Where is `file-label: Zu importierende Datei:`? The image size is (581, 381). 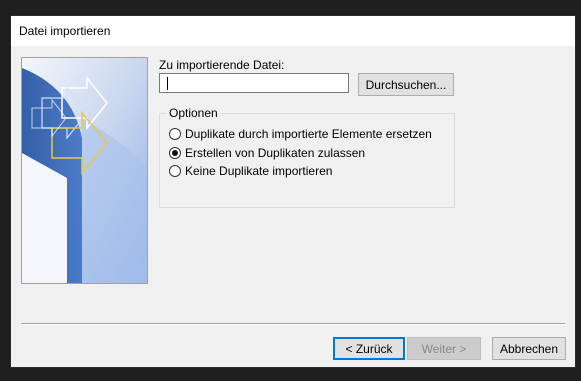 file-label: Zu importierende Datei: is located at coordinates (222, 65).